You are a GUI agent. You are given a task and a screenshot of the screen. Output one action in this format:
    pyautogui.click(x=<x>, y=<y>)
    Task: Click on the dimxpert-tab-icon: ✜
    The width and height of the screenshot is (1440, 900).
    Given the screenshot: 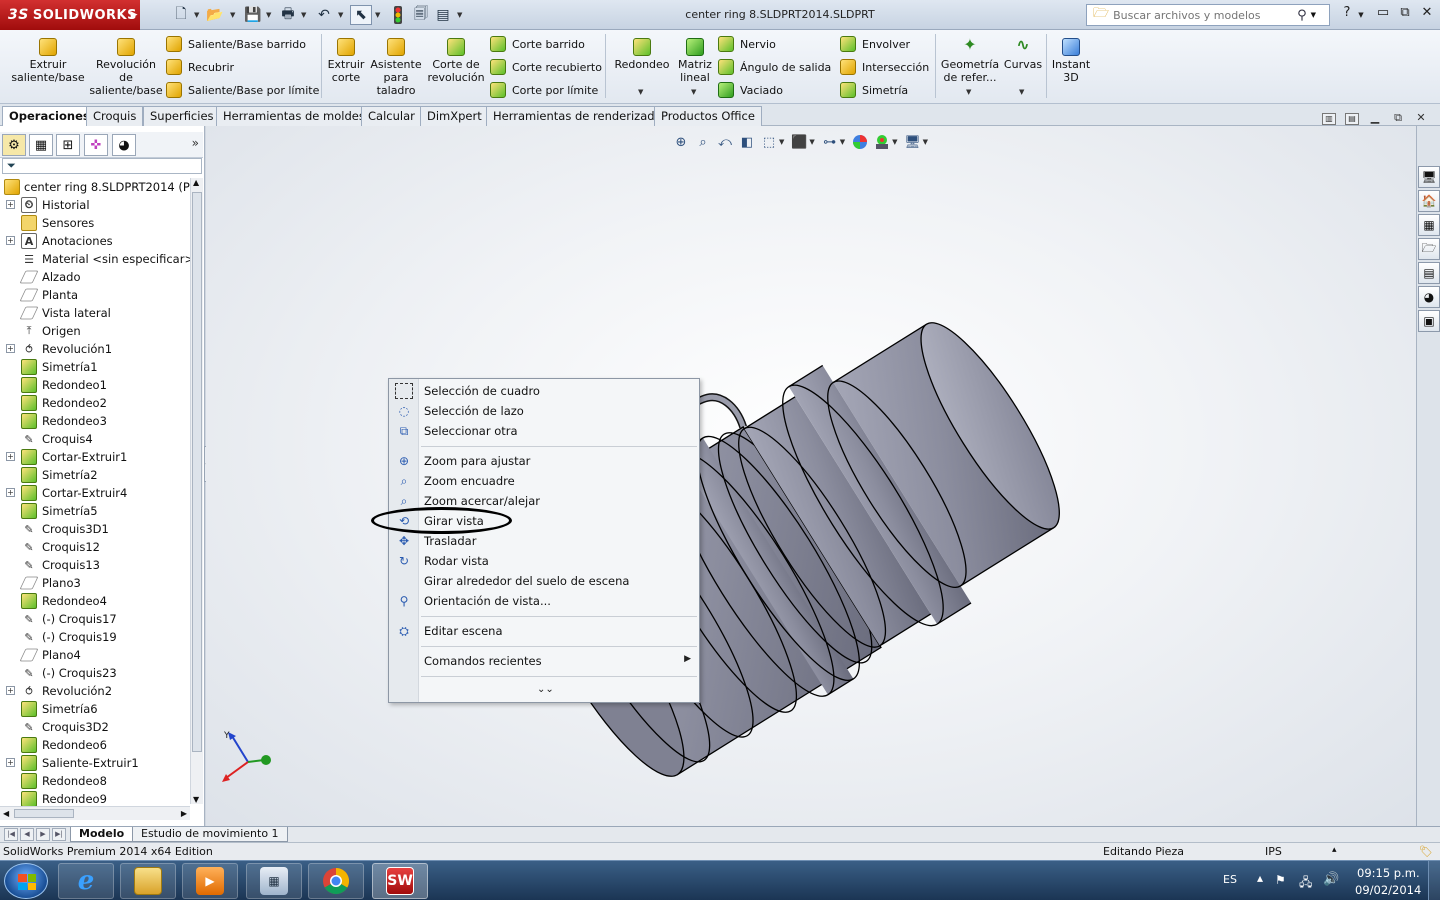 What is the action you would take?
    pyautogui.click(x=96, y=145)
    